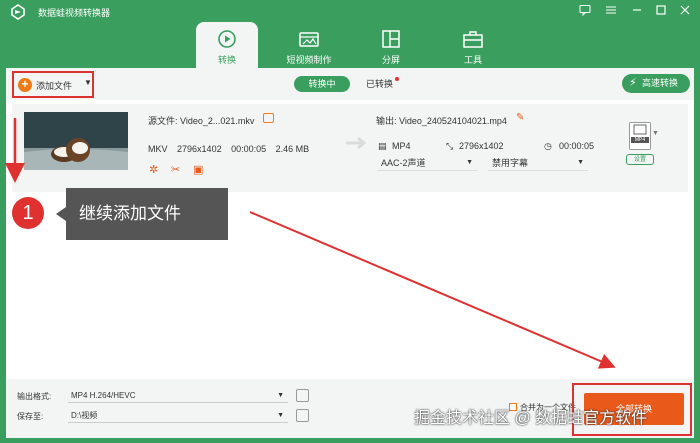 This screenshot has width=700, height=443. I want to click on save-path-value: D:\视频, so click(84, 415).